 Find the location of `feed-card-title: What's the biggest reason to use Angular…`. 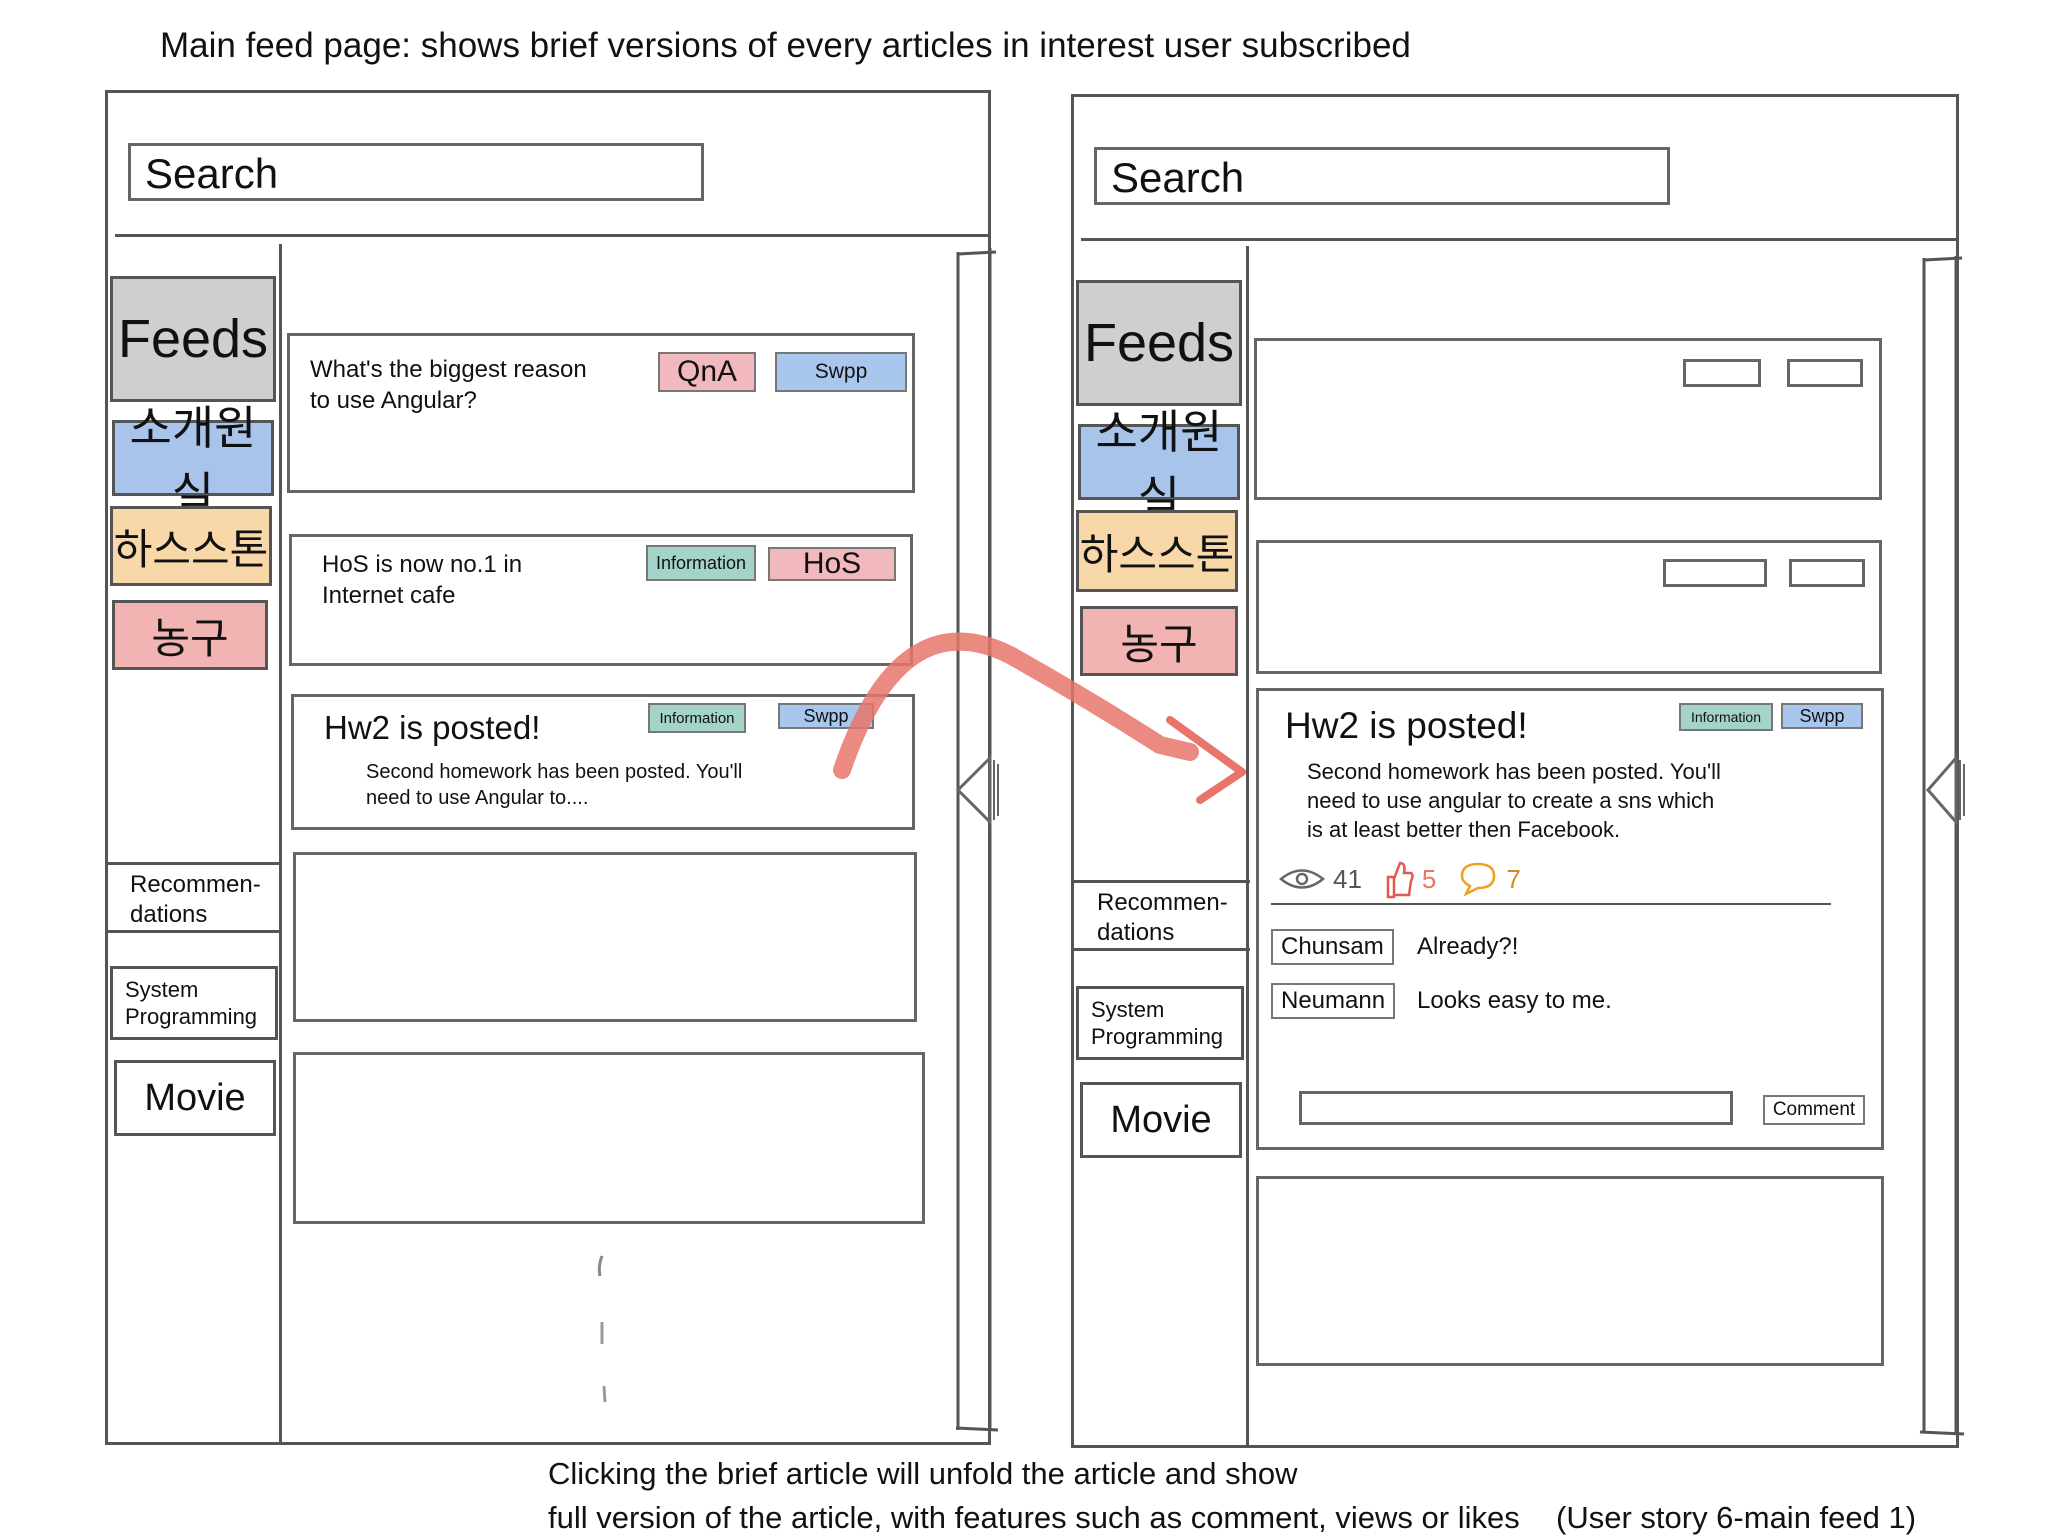

feed-card-title: What's the biggest reason to use Angular… is located at coordinates (448, 385).